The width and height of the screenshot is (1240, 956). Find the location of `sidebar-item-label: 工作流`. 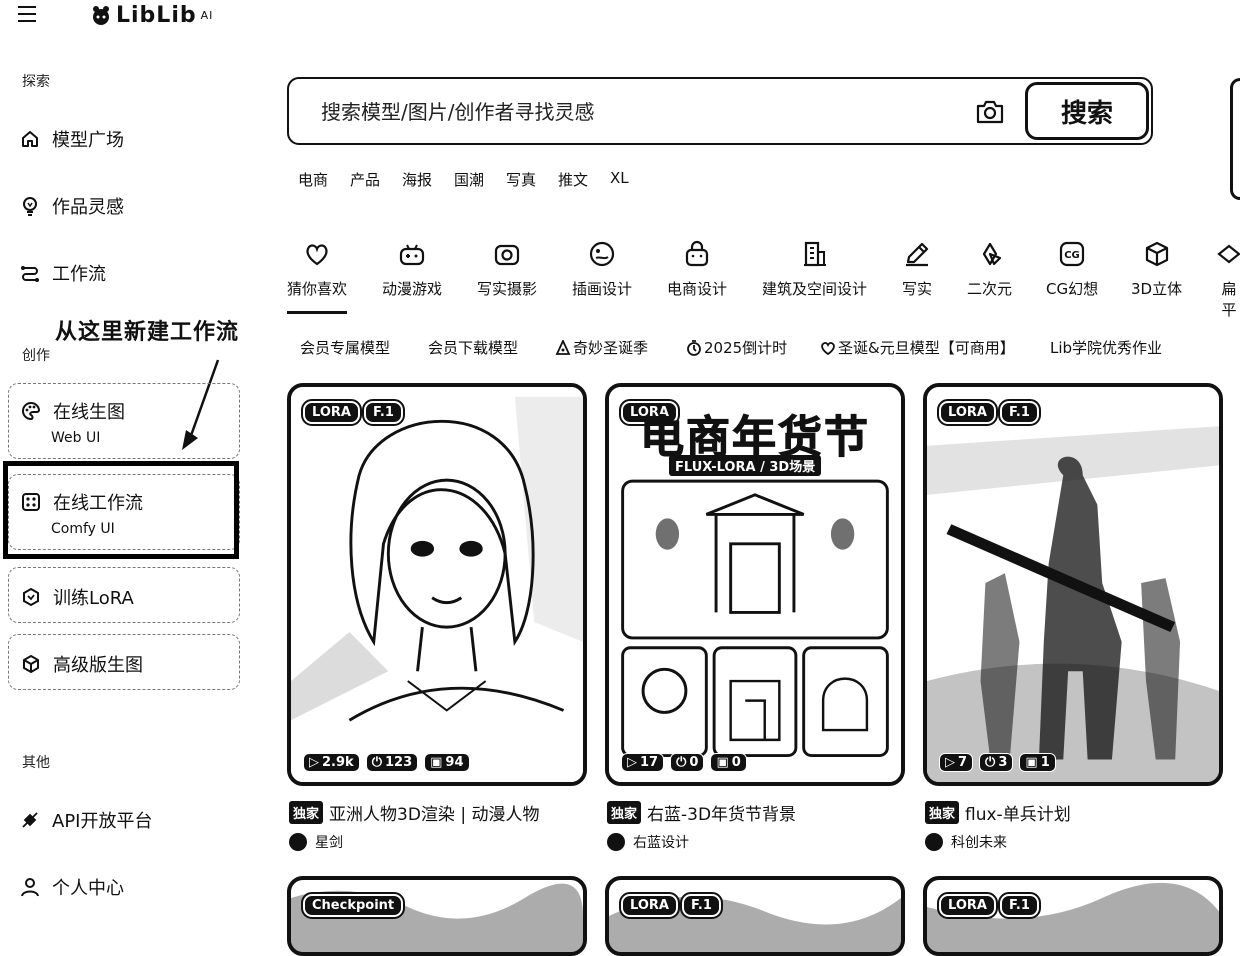

sidebar-item-label: 工作流 is located at coordinates (79, 274).